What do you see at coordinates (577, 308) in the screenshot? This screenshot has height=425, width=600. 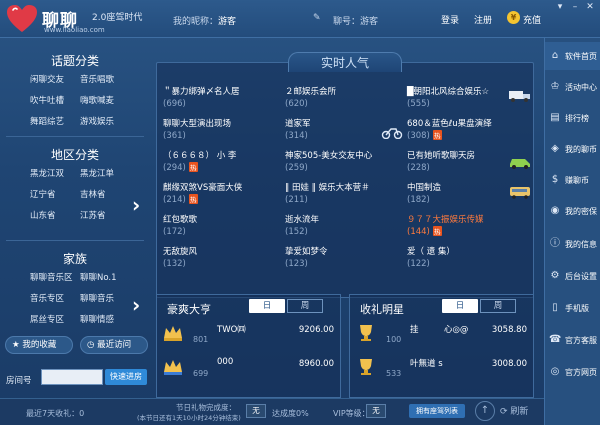 I see `nav-label: 手机版` at bounding box center [577, 308].